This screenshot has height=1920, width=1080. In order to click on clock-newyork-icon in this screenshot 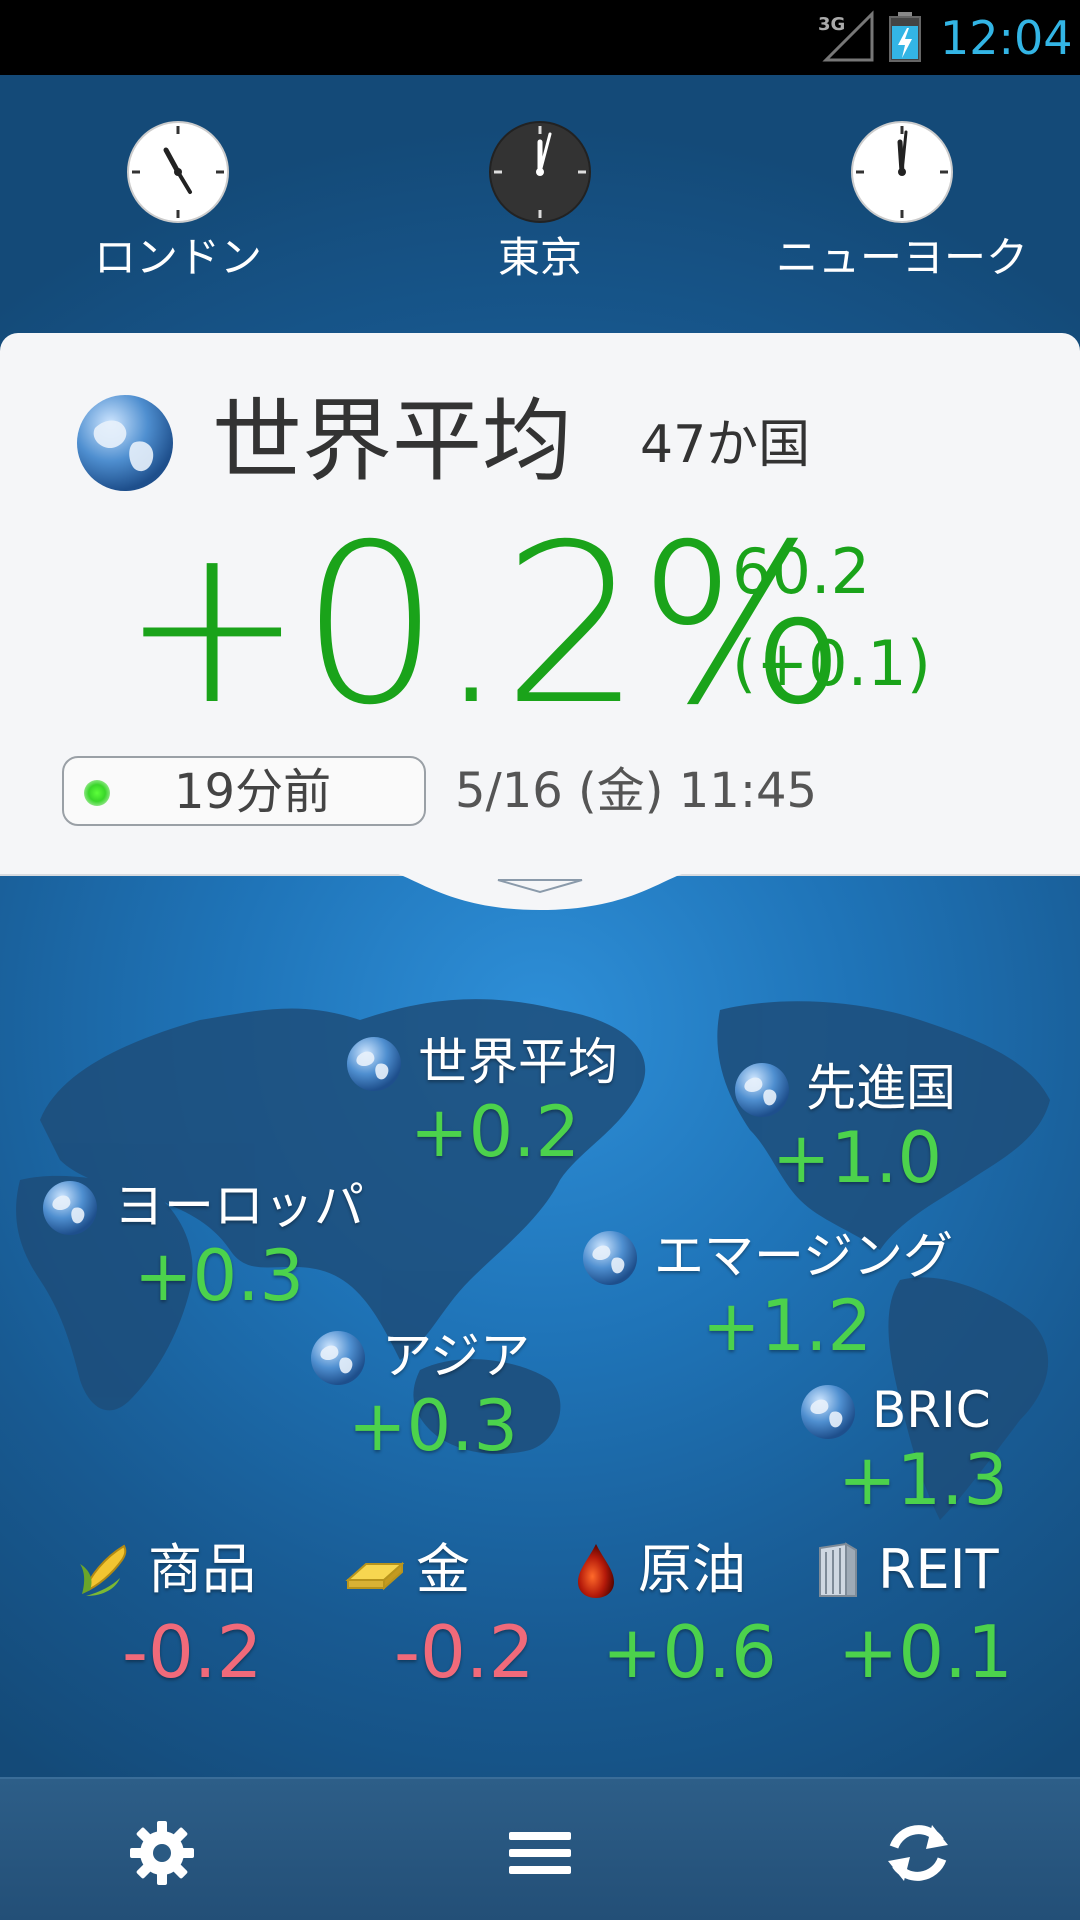, I will do `click(902, 172)`.